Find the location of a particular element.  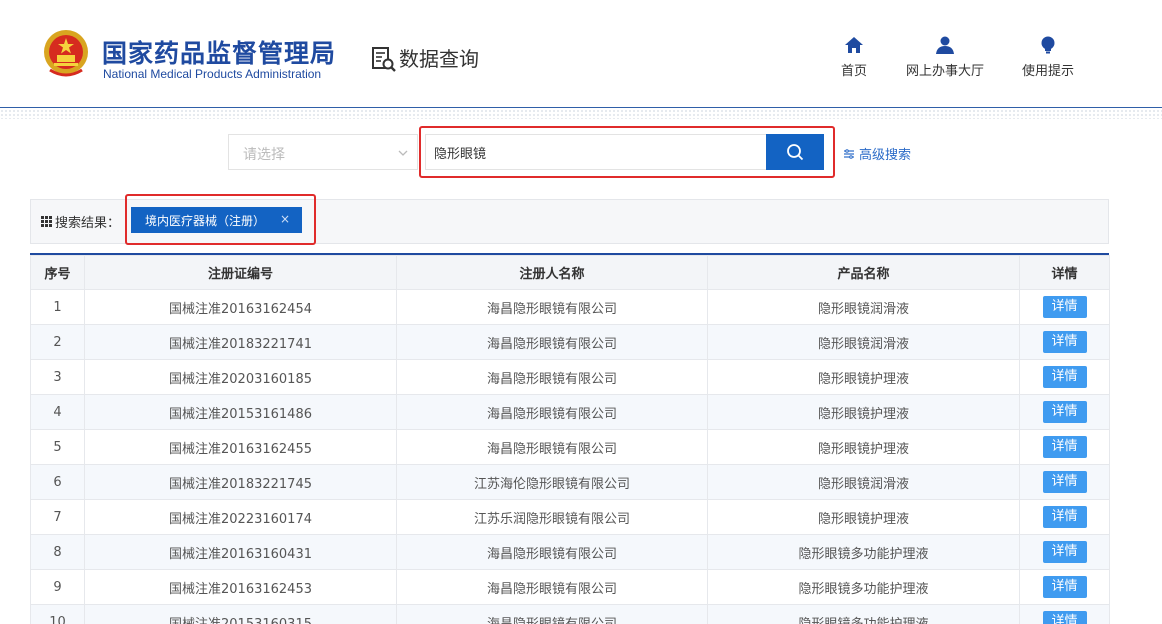

decorative-dot-band is located at coordinates (581, 114).